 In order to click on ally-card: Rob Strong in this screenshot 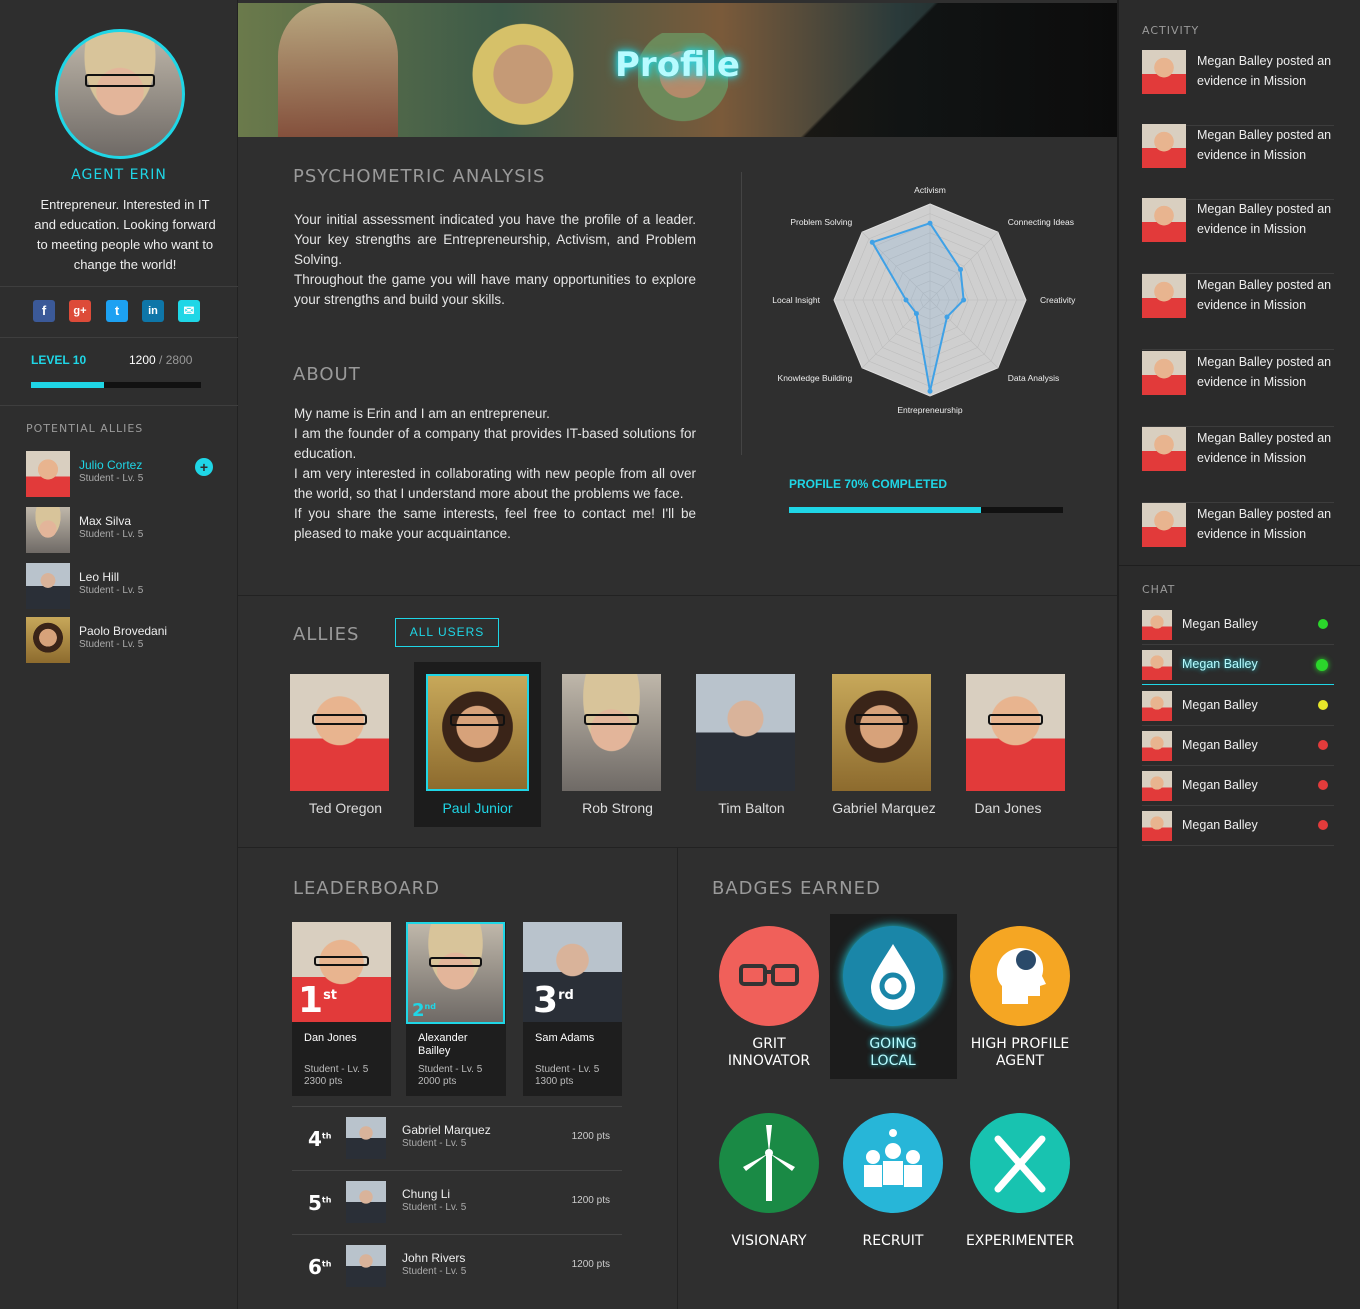, I will do `click(617, 744)`.